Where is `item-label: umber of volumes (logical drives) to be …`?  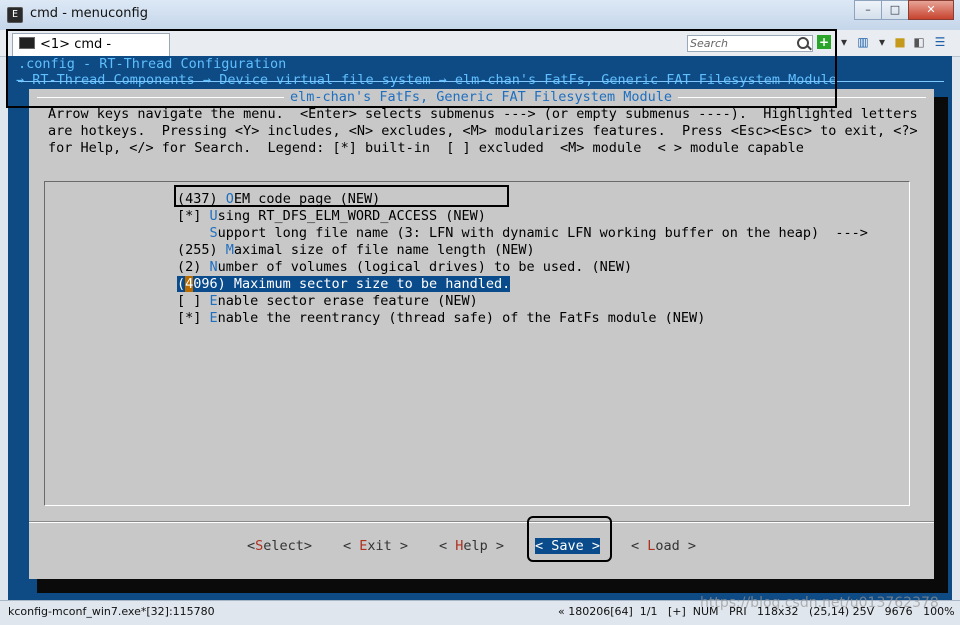
item-label: umber of volumes (logical drives) to be … is located at coordinates (425, 267).